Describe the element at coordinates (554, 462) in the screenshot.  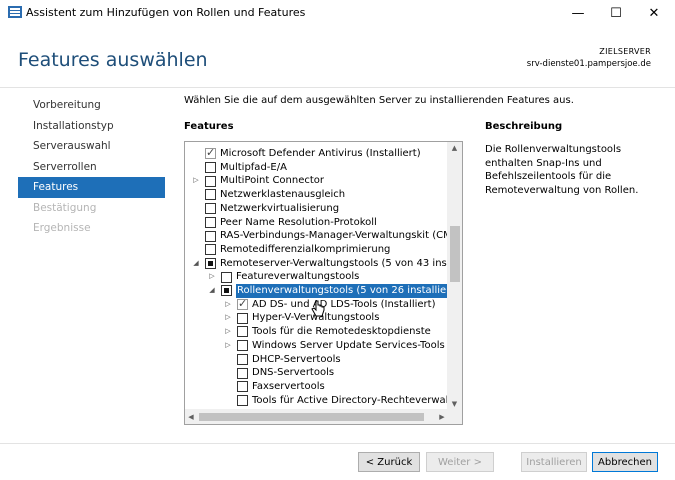
I see `install-button: Installieren` at that location.